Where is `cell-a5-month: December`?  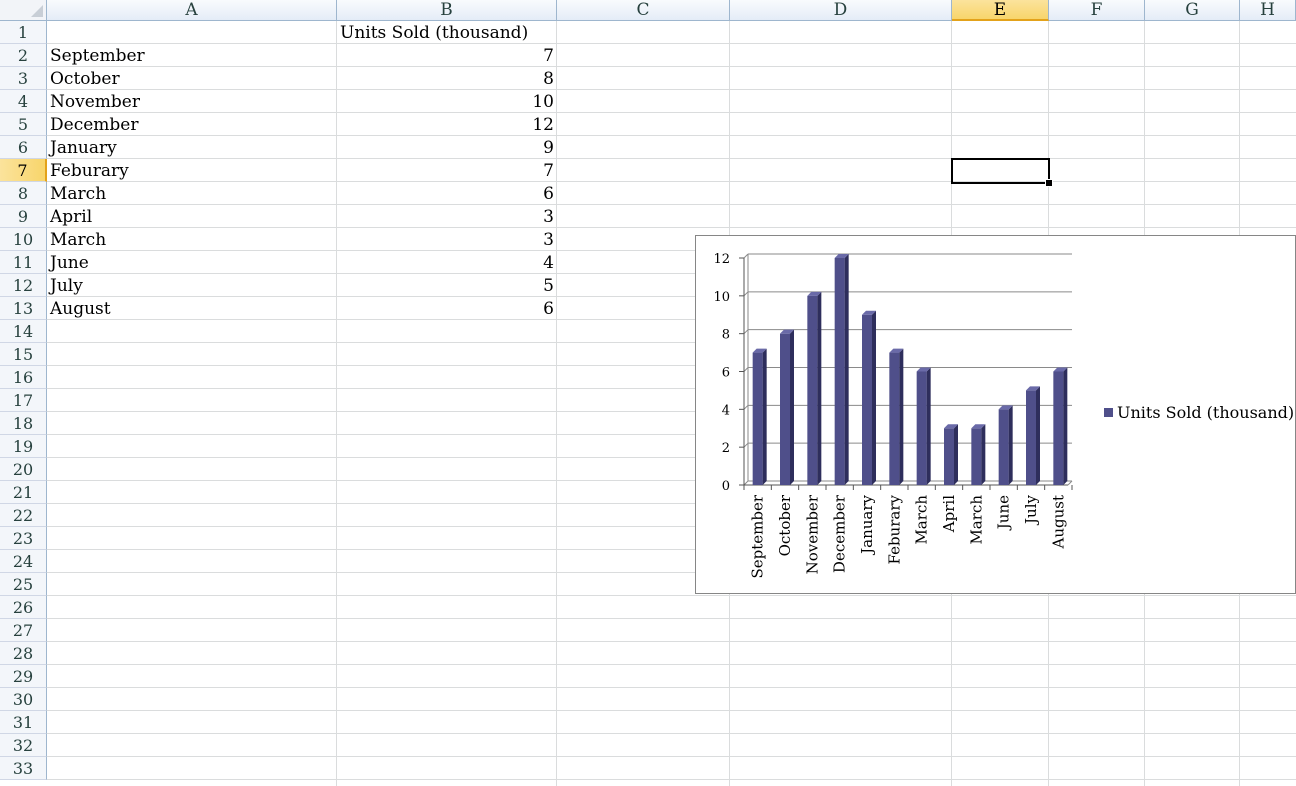
cell-a5-month: December is located at coordinates (192, 124).